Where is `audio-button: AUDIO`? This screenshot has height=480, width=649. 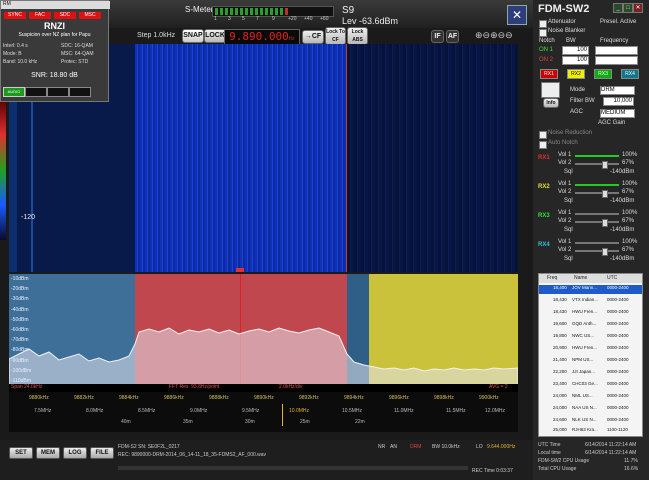 audio-button: AUDIO is located at coordinates (14, 92).